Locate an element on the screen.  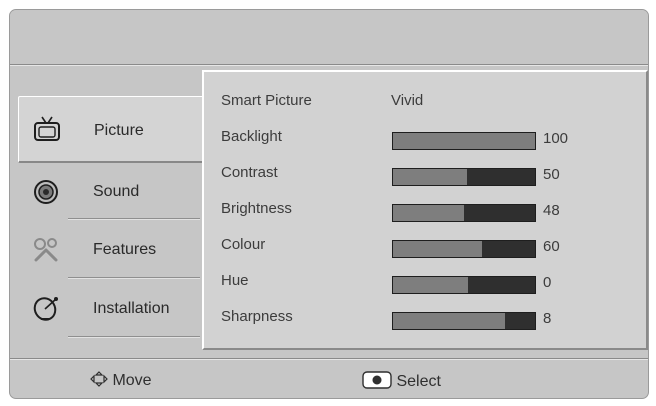
setting-value: 0 is located at coordinates (547, 282).